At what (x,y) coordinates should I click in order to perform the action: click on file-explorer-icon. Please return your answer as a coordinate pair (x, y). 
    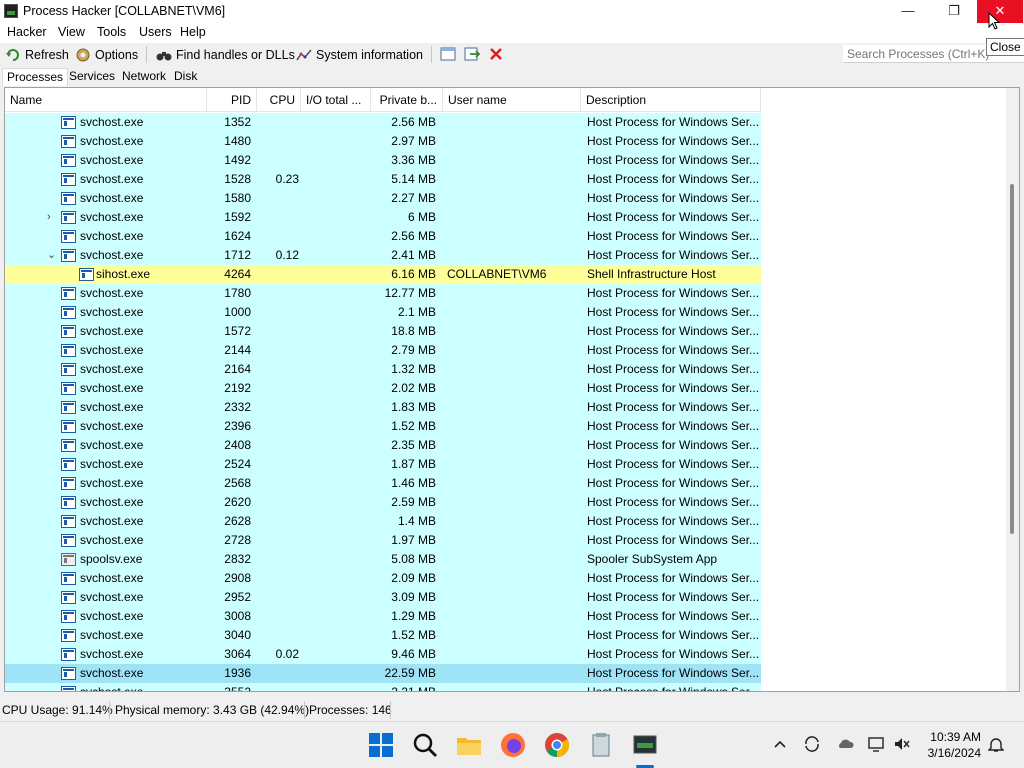
    Looking at the image, I should click on (469, 745).